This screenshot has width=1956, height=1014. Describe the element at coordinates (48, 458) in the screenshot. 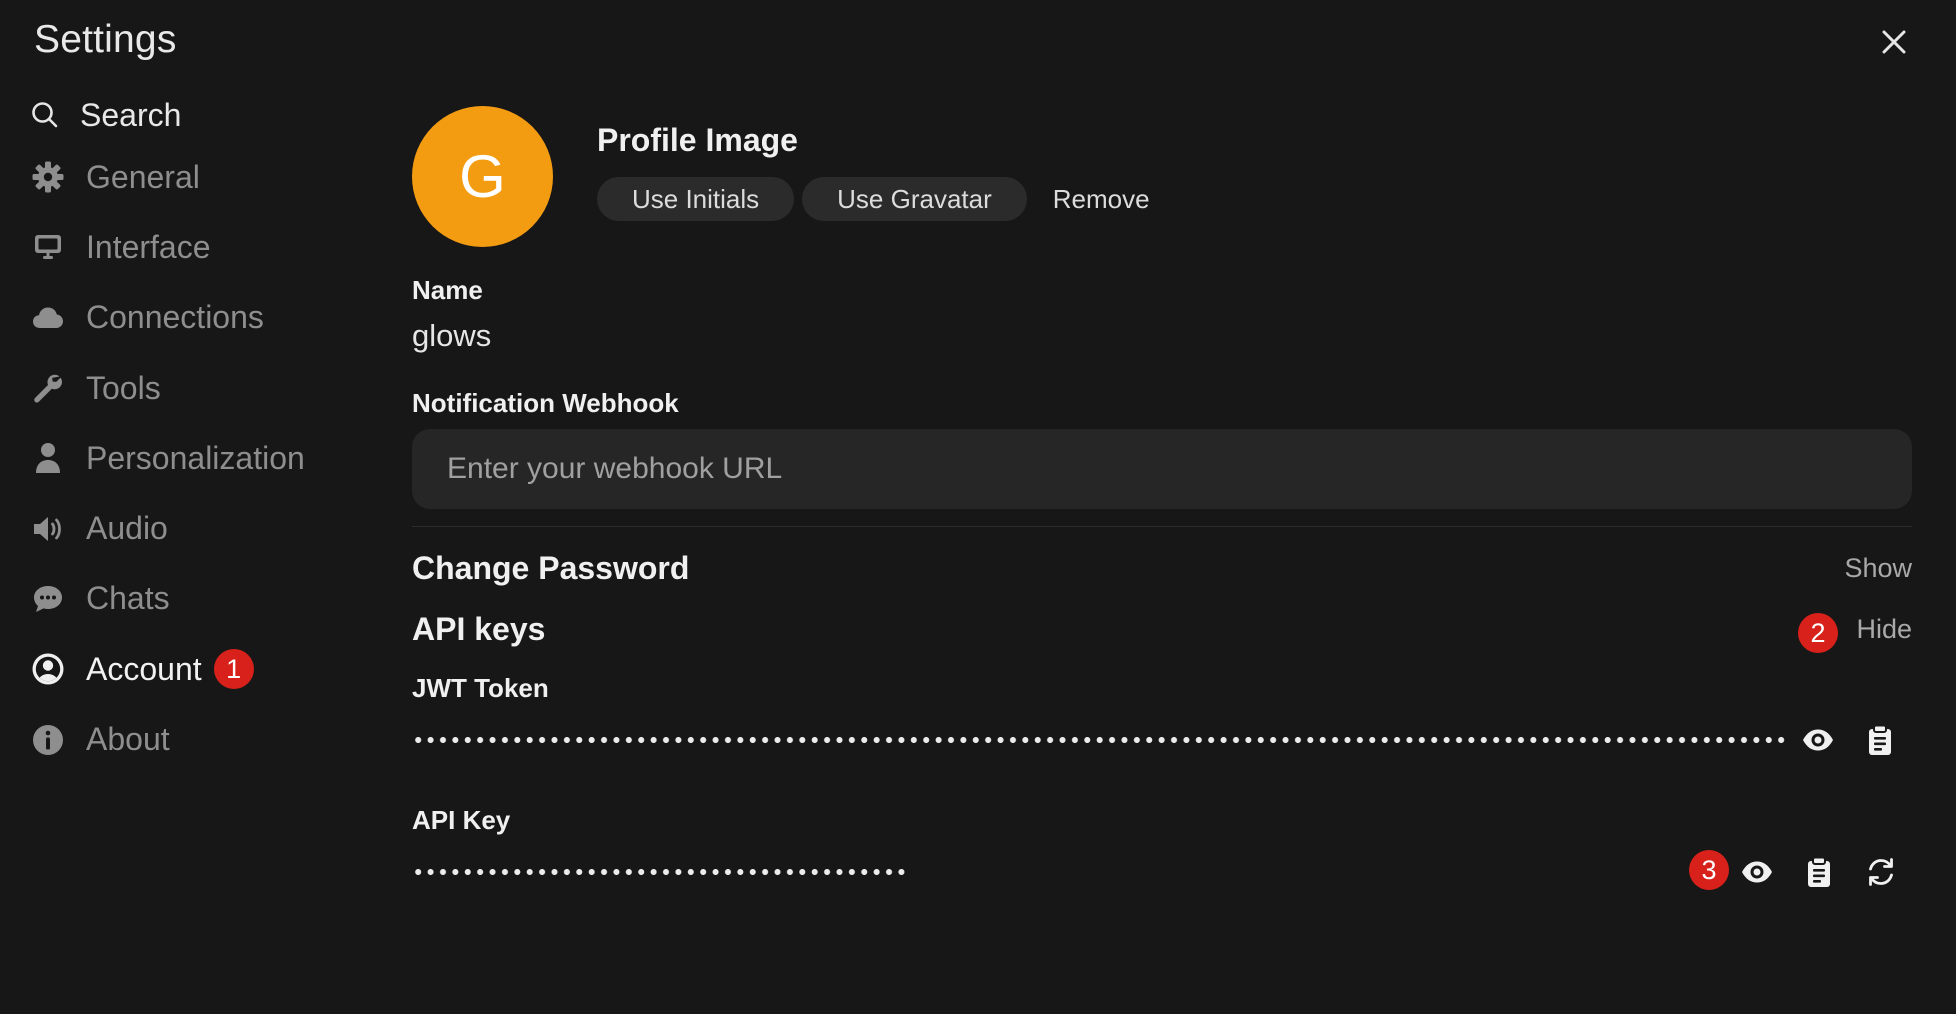

I see `user-icon` at that location.